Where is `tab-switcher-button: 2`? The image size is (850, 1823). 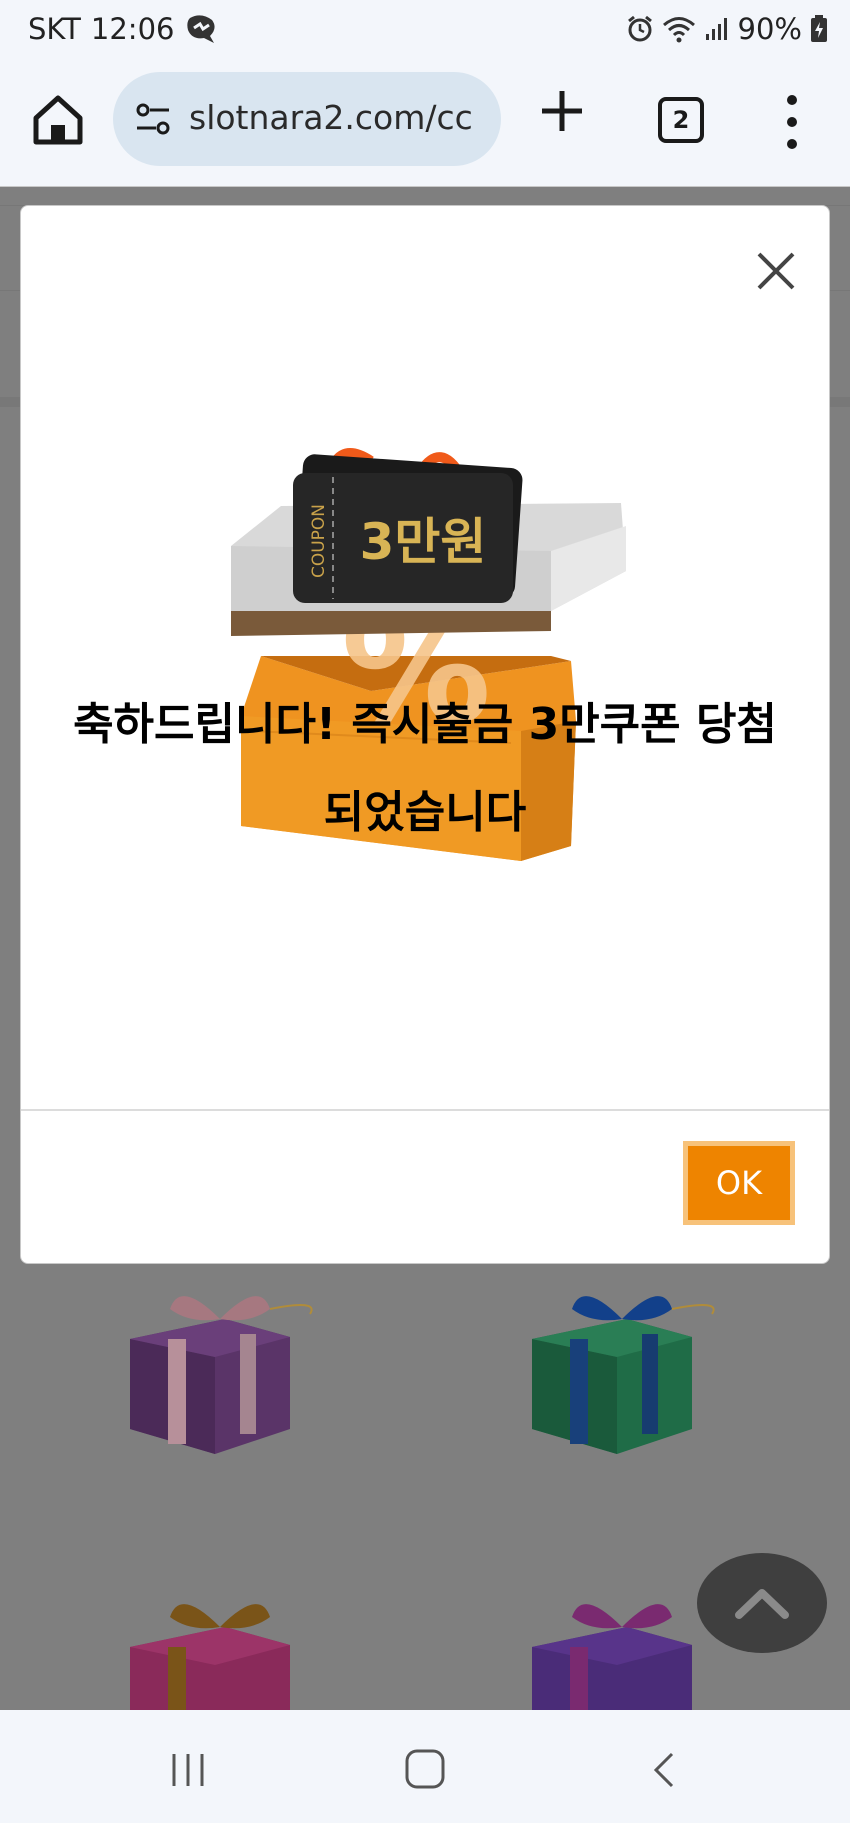
tab-switcher-button: 2 is located at coordinates (681, 120).